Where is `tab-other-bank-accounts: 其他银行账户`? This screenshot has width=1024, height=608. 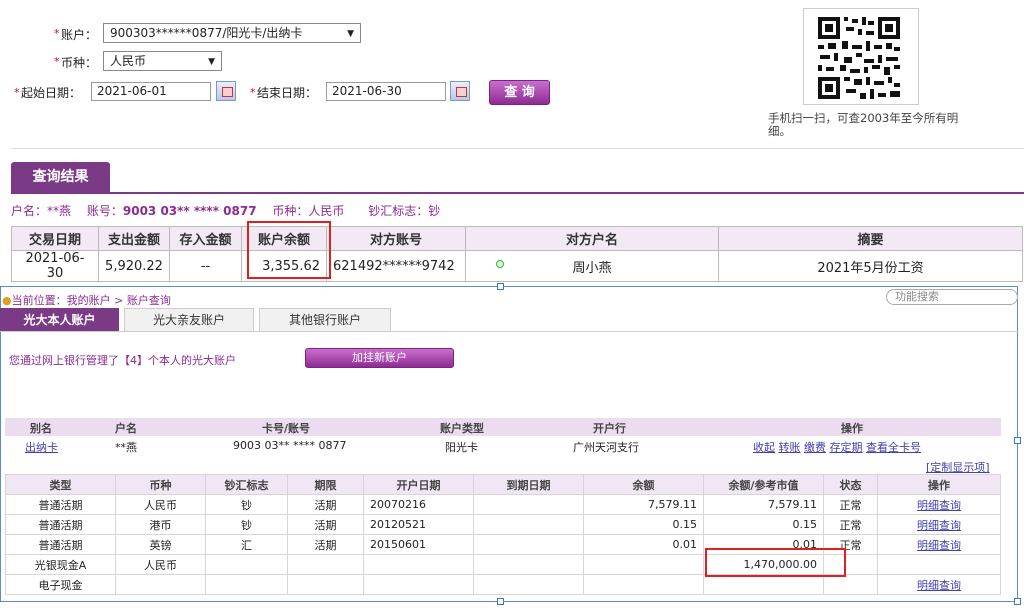 tab-other-bank-accounts: 其他银行账户 is located at coordinates (325, 320).